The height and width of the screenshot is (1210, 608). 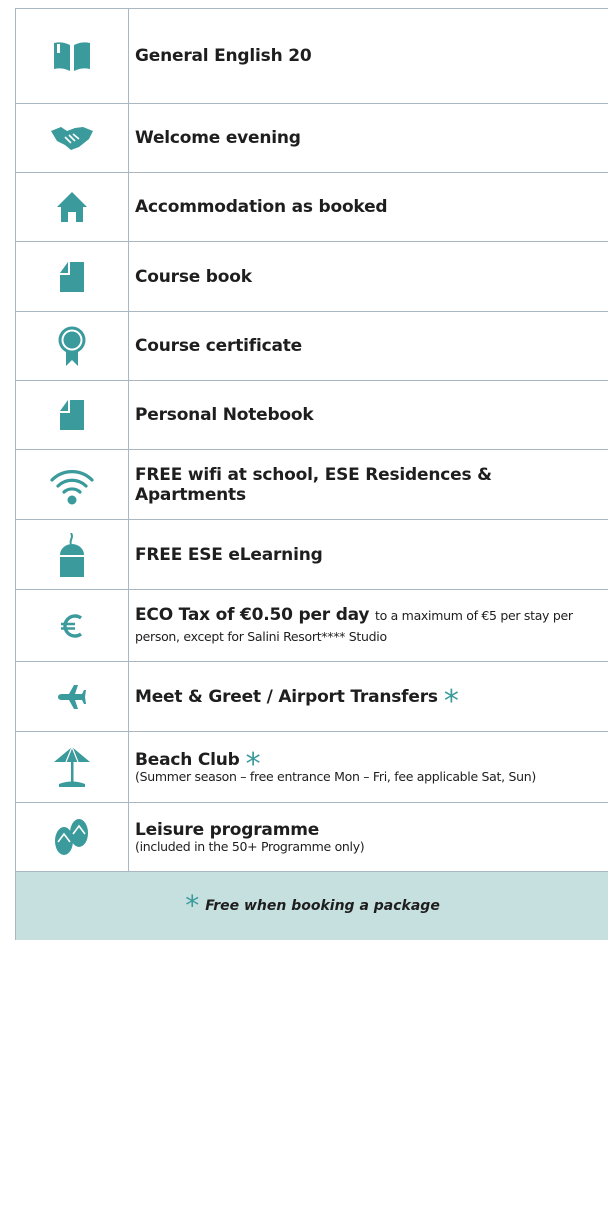 I want to click on airplane-icon, so click(x=72, y=696).